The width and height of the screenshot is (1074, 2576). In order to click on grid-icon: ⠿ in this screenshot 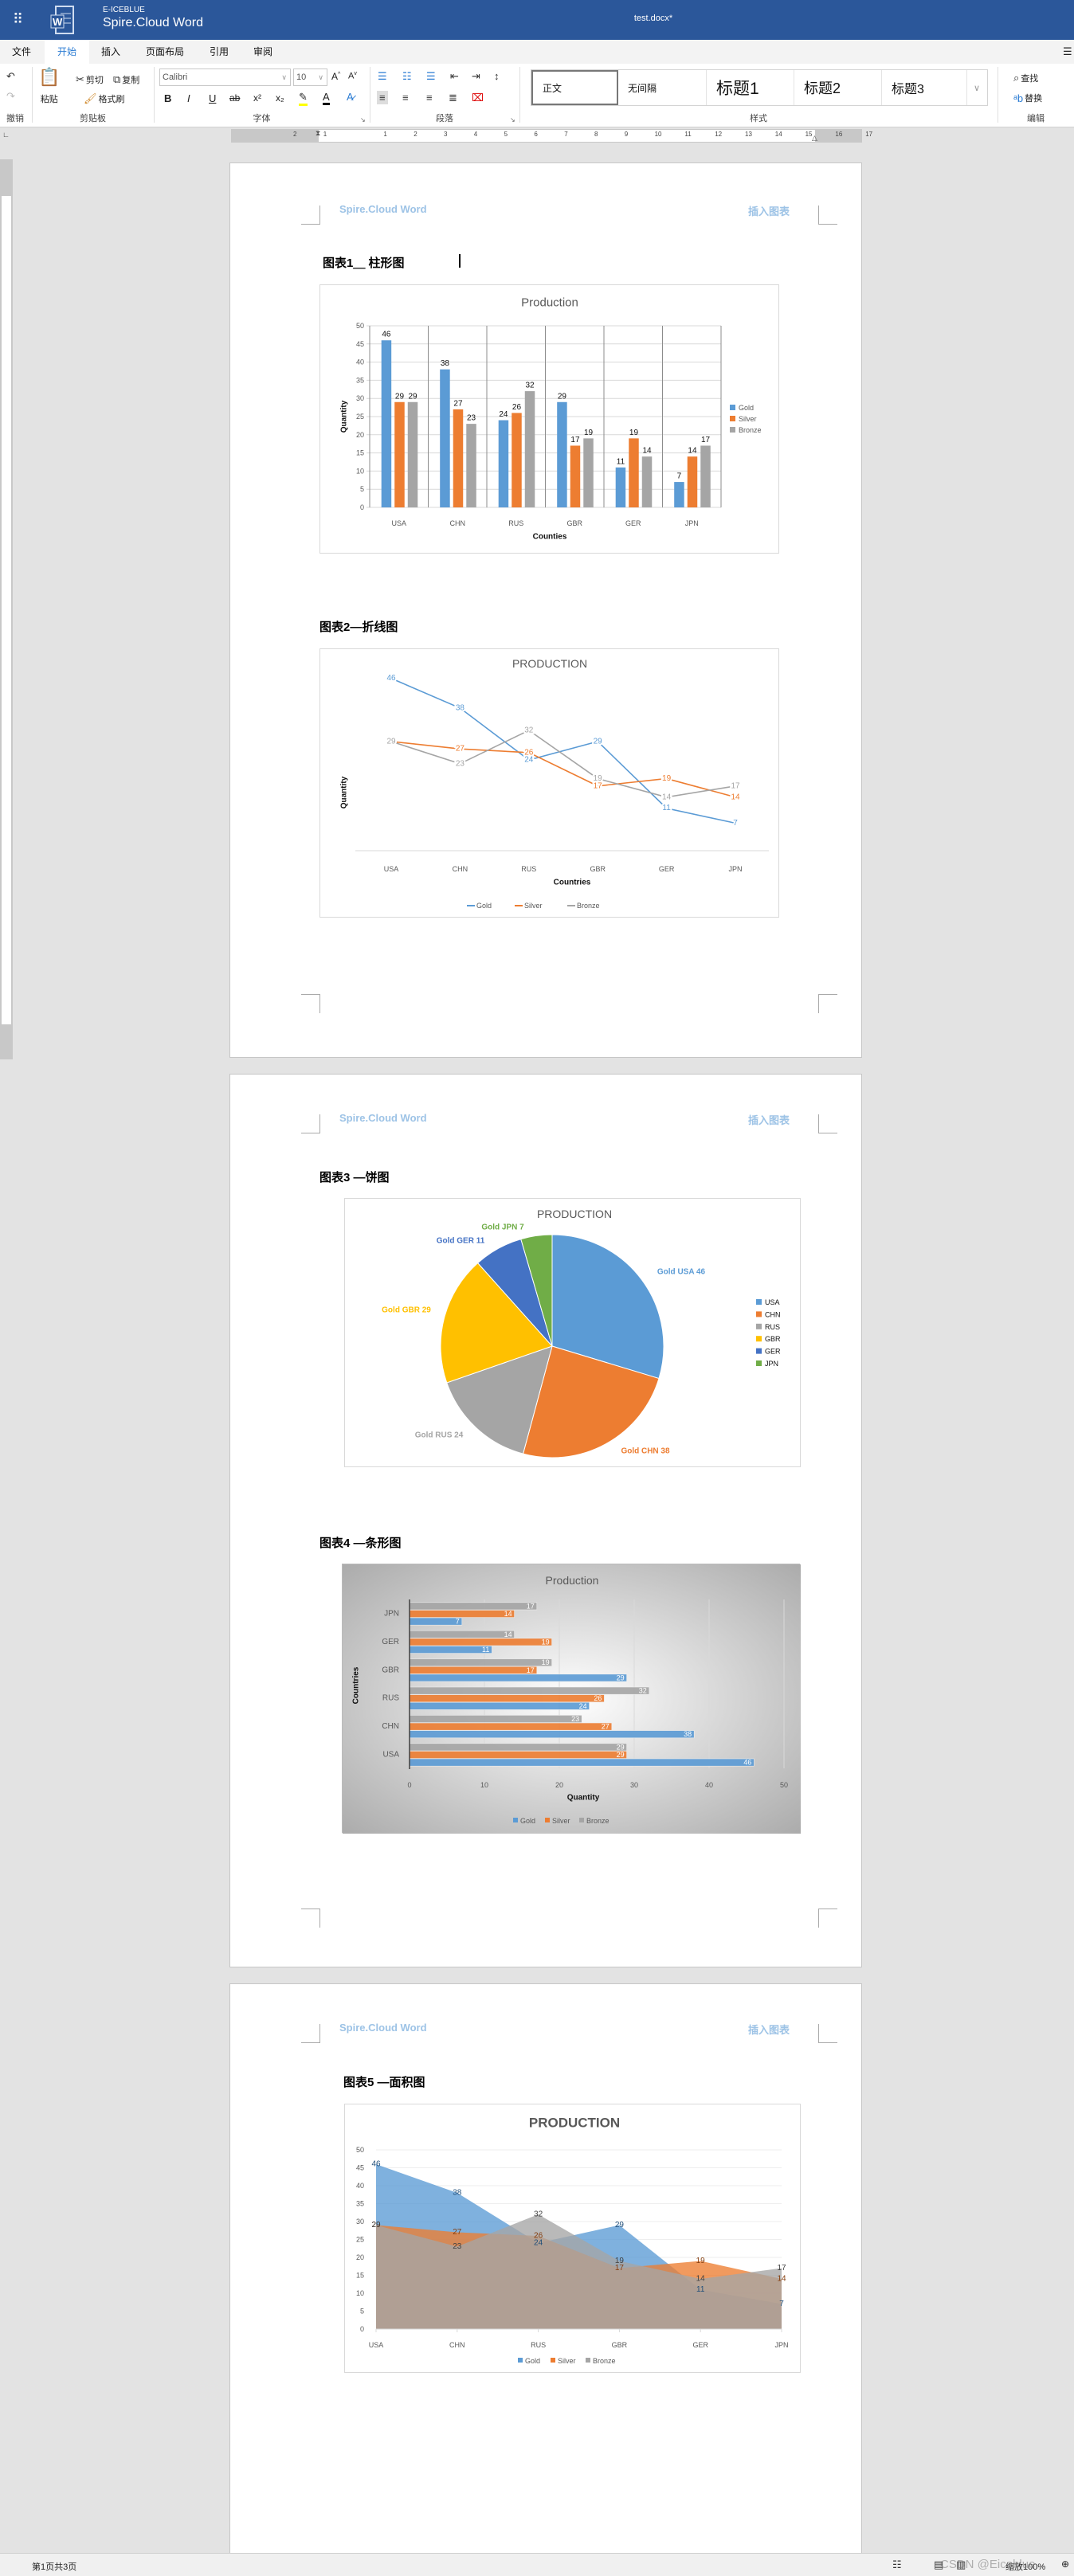, I will do `click(18, 19)`.